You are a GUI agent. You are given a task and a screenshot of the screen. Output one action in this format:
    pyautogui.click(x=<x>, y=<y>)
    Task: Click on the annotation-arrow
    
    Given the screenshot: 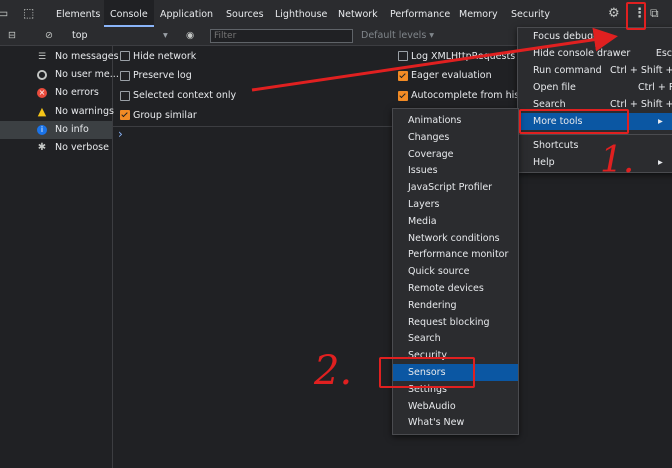 What is the action you would take?
    pyautogui.click(x=434, y=59)
    